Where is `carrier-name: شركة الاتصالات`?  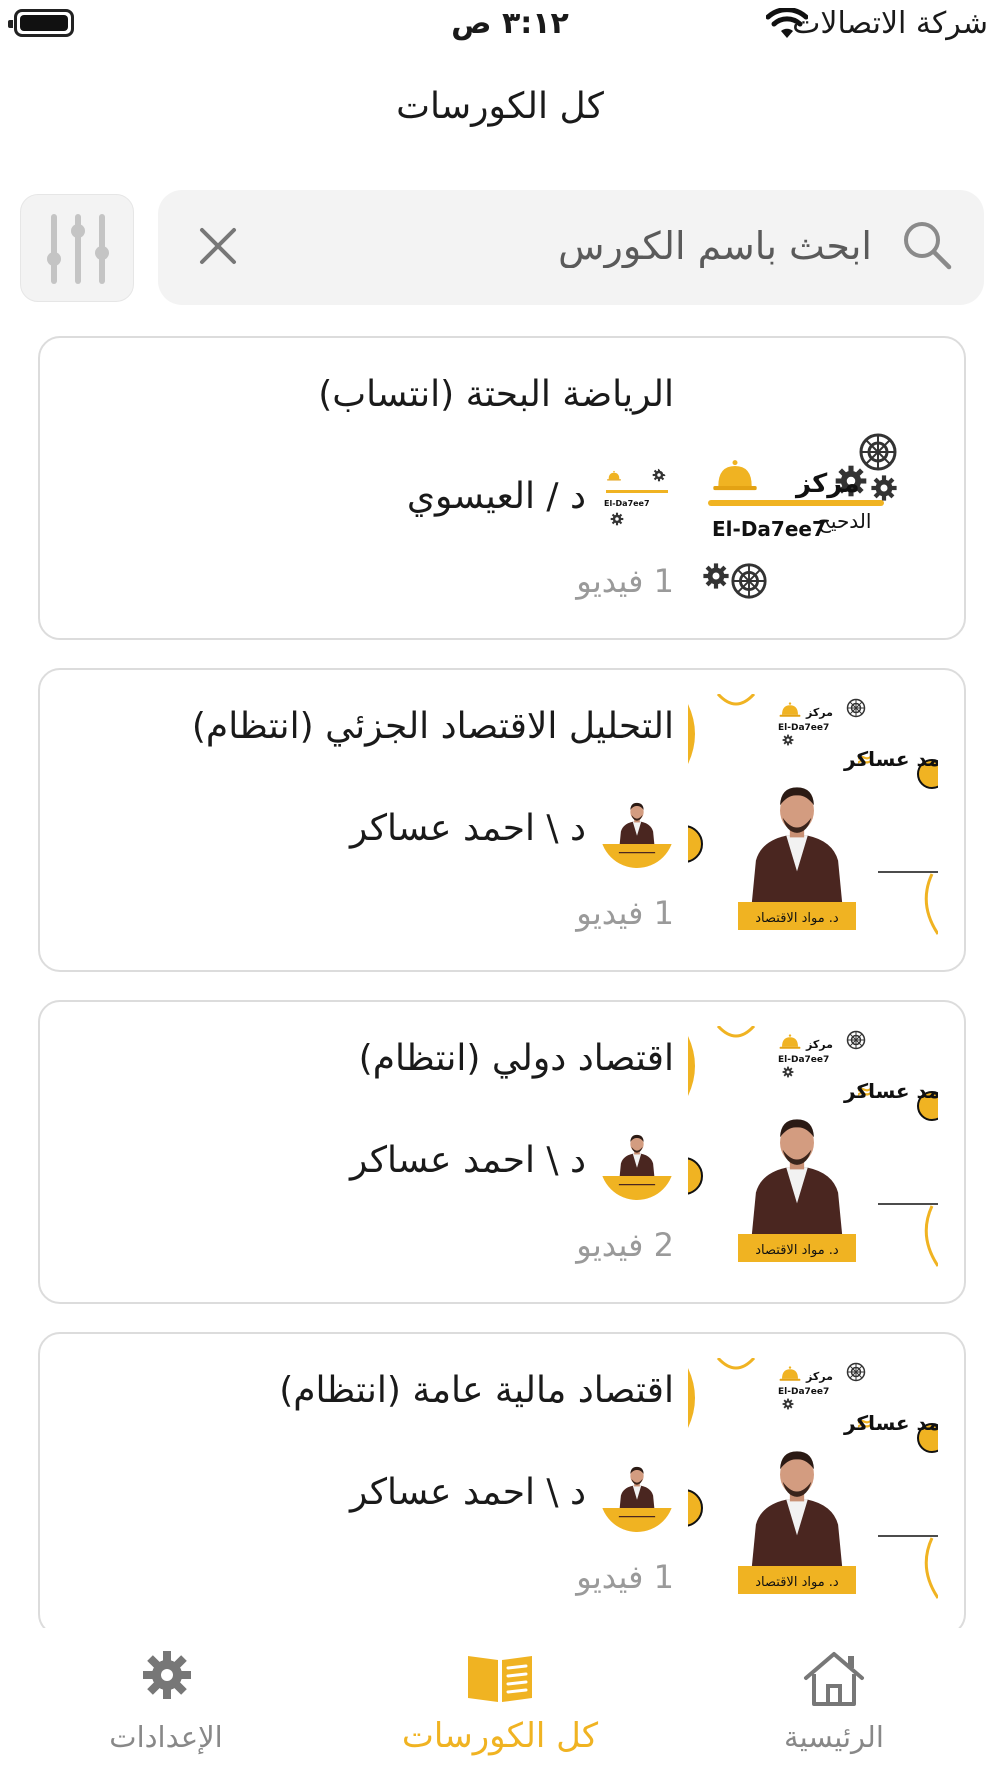 carrier-name: شركة الاتصالات is located at coordinates (890, 23).